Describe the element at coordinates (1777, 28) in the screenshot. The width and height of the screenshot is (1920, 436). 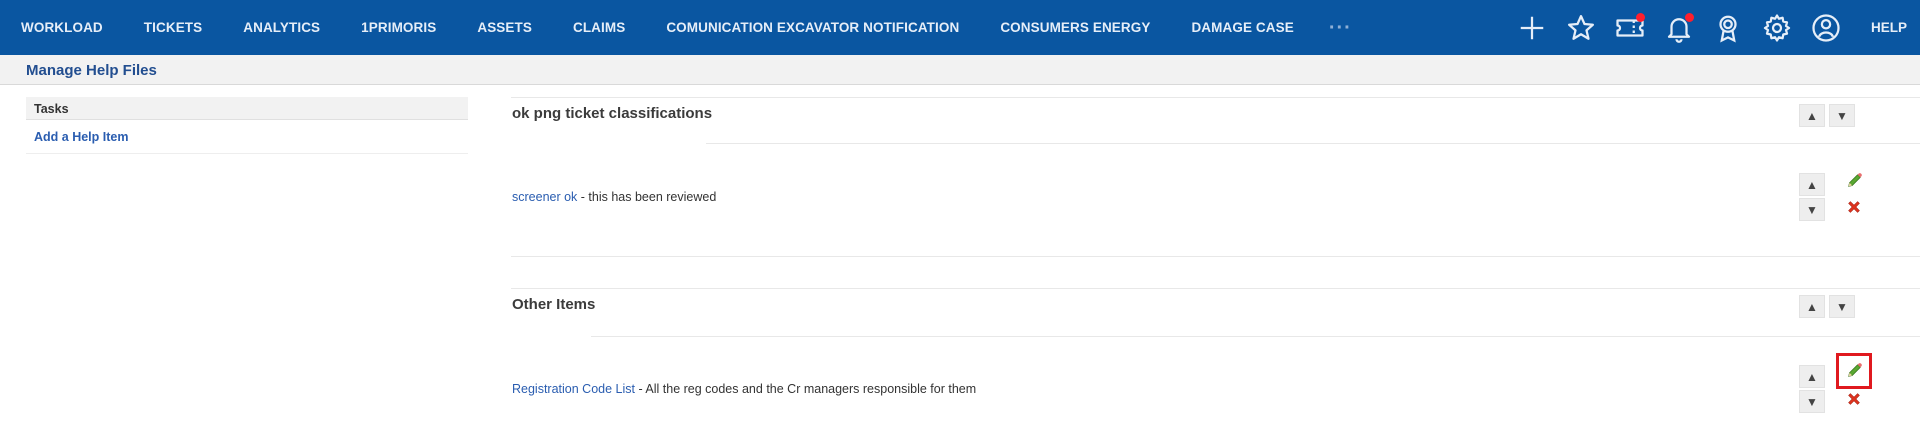
I see `gear-icon` at that location.